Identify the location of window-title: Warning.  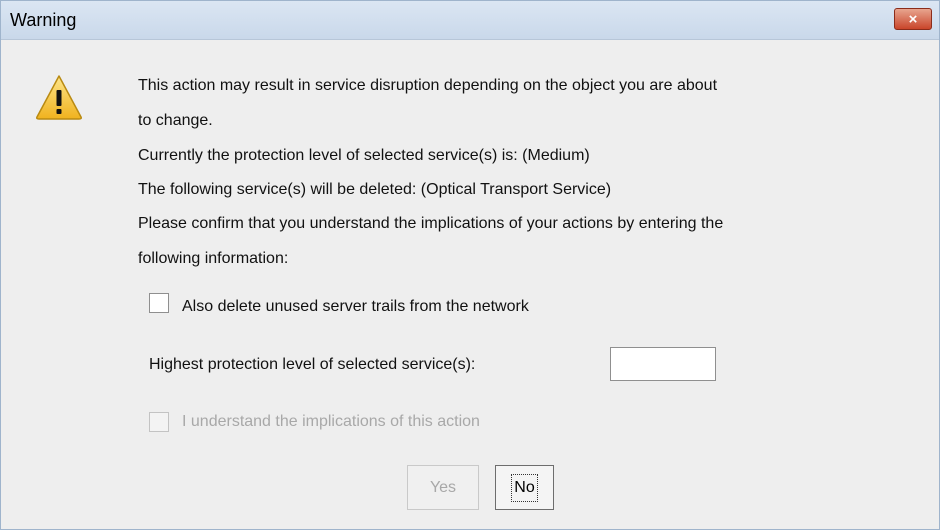
(43, 20).